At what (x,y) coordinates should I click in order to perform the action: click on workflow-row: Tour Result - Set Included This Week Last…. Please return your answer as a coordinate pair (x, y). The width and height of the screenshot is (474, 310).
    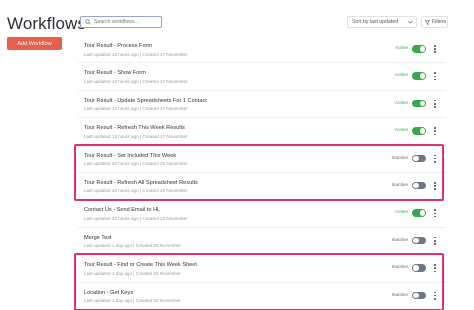
    Looking at the image, I should click on (262, 159).